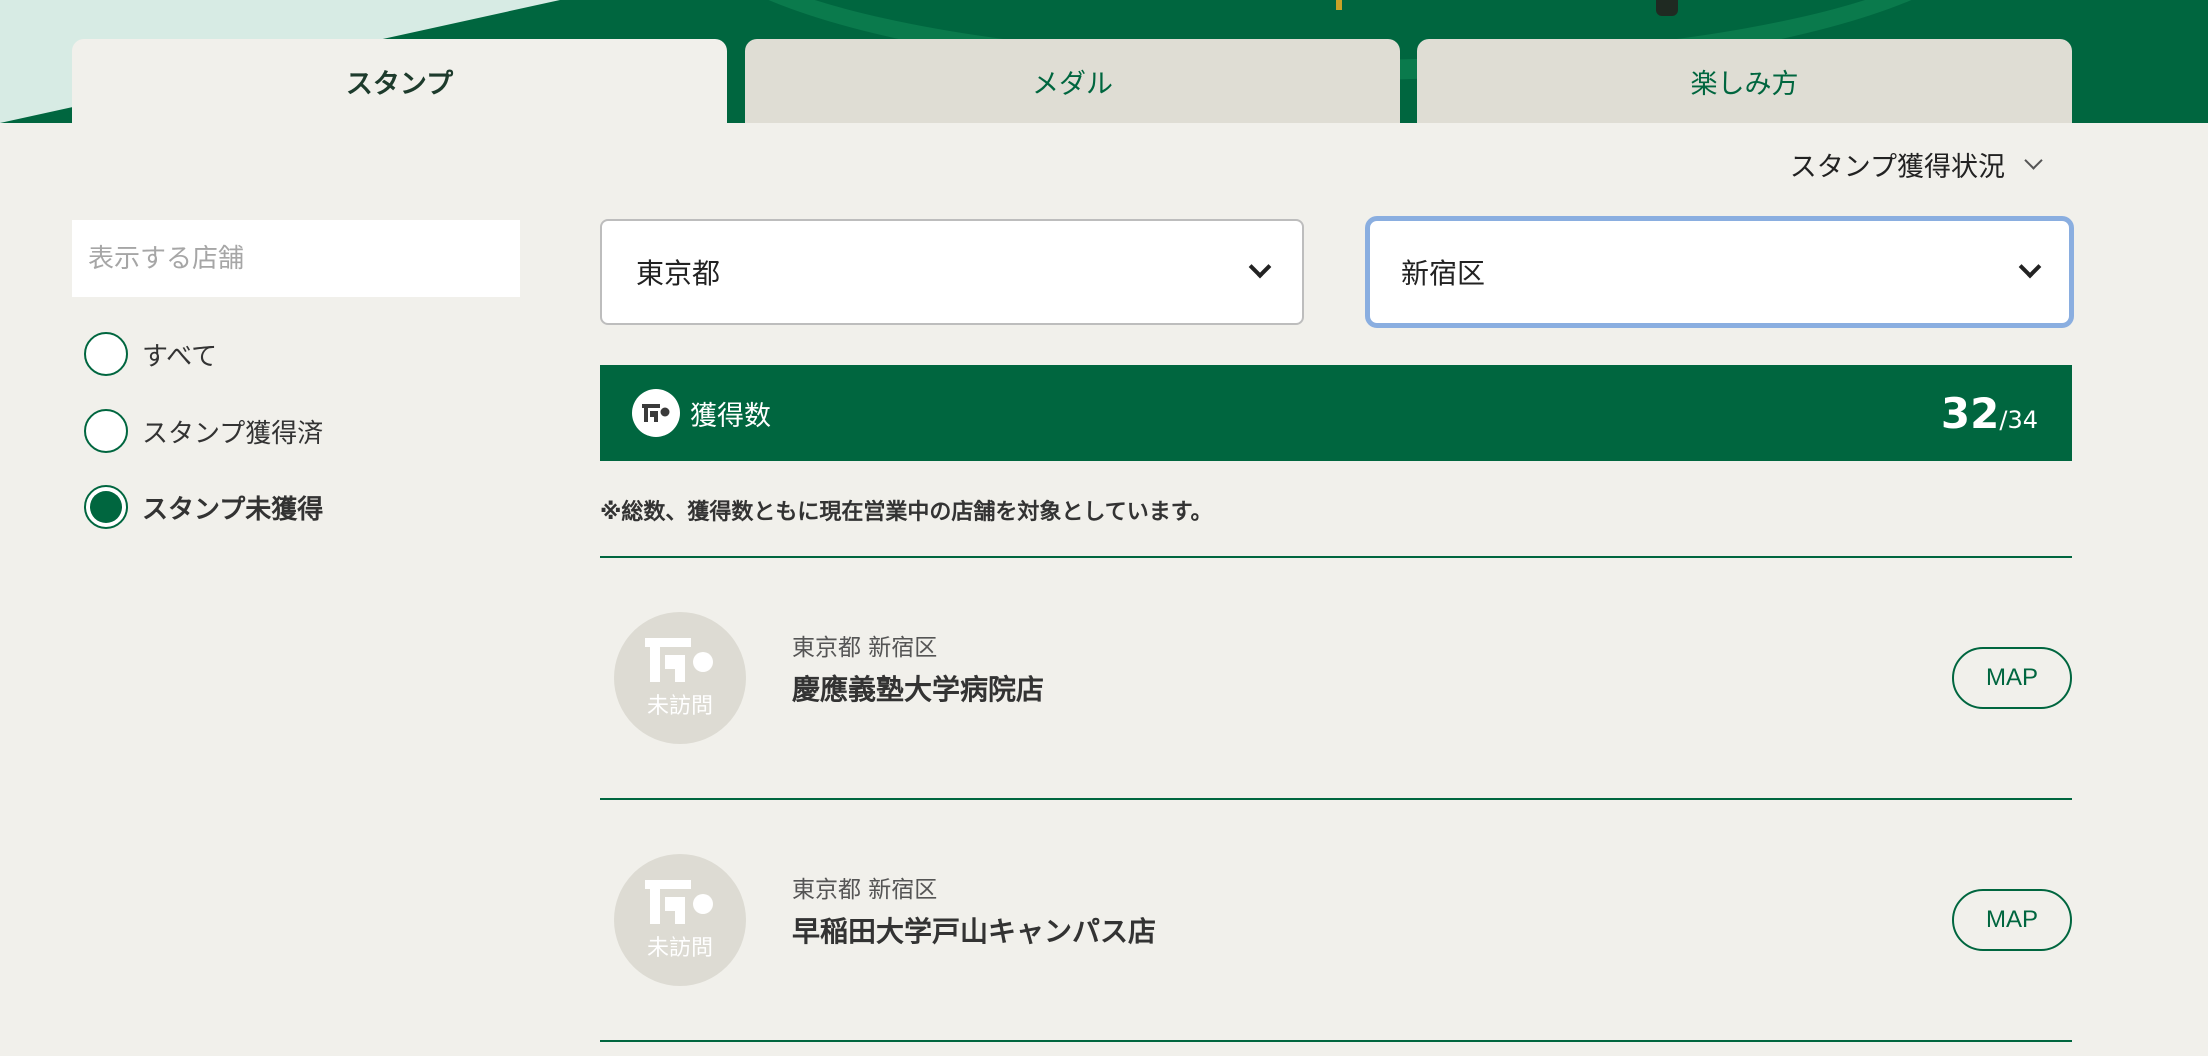 The image size is (2208, 1056). What do you see at coordinates (974, 931) in the screenshot?
I see `store-name: 早稲田大学戸山キャンパス店` at bounding box center [974, 931].